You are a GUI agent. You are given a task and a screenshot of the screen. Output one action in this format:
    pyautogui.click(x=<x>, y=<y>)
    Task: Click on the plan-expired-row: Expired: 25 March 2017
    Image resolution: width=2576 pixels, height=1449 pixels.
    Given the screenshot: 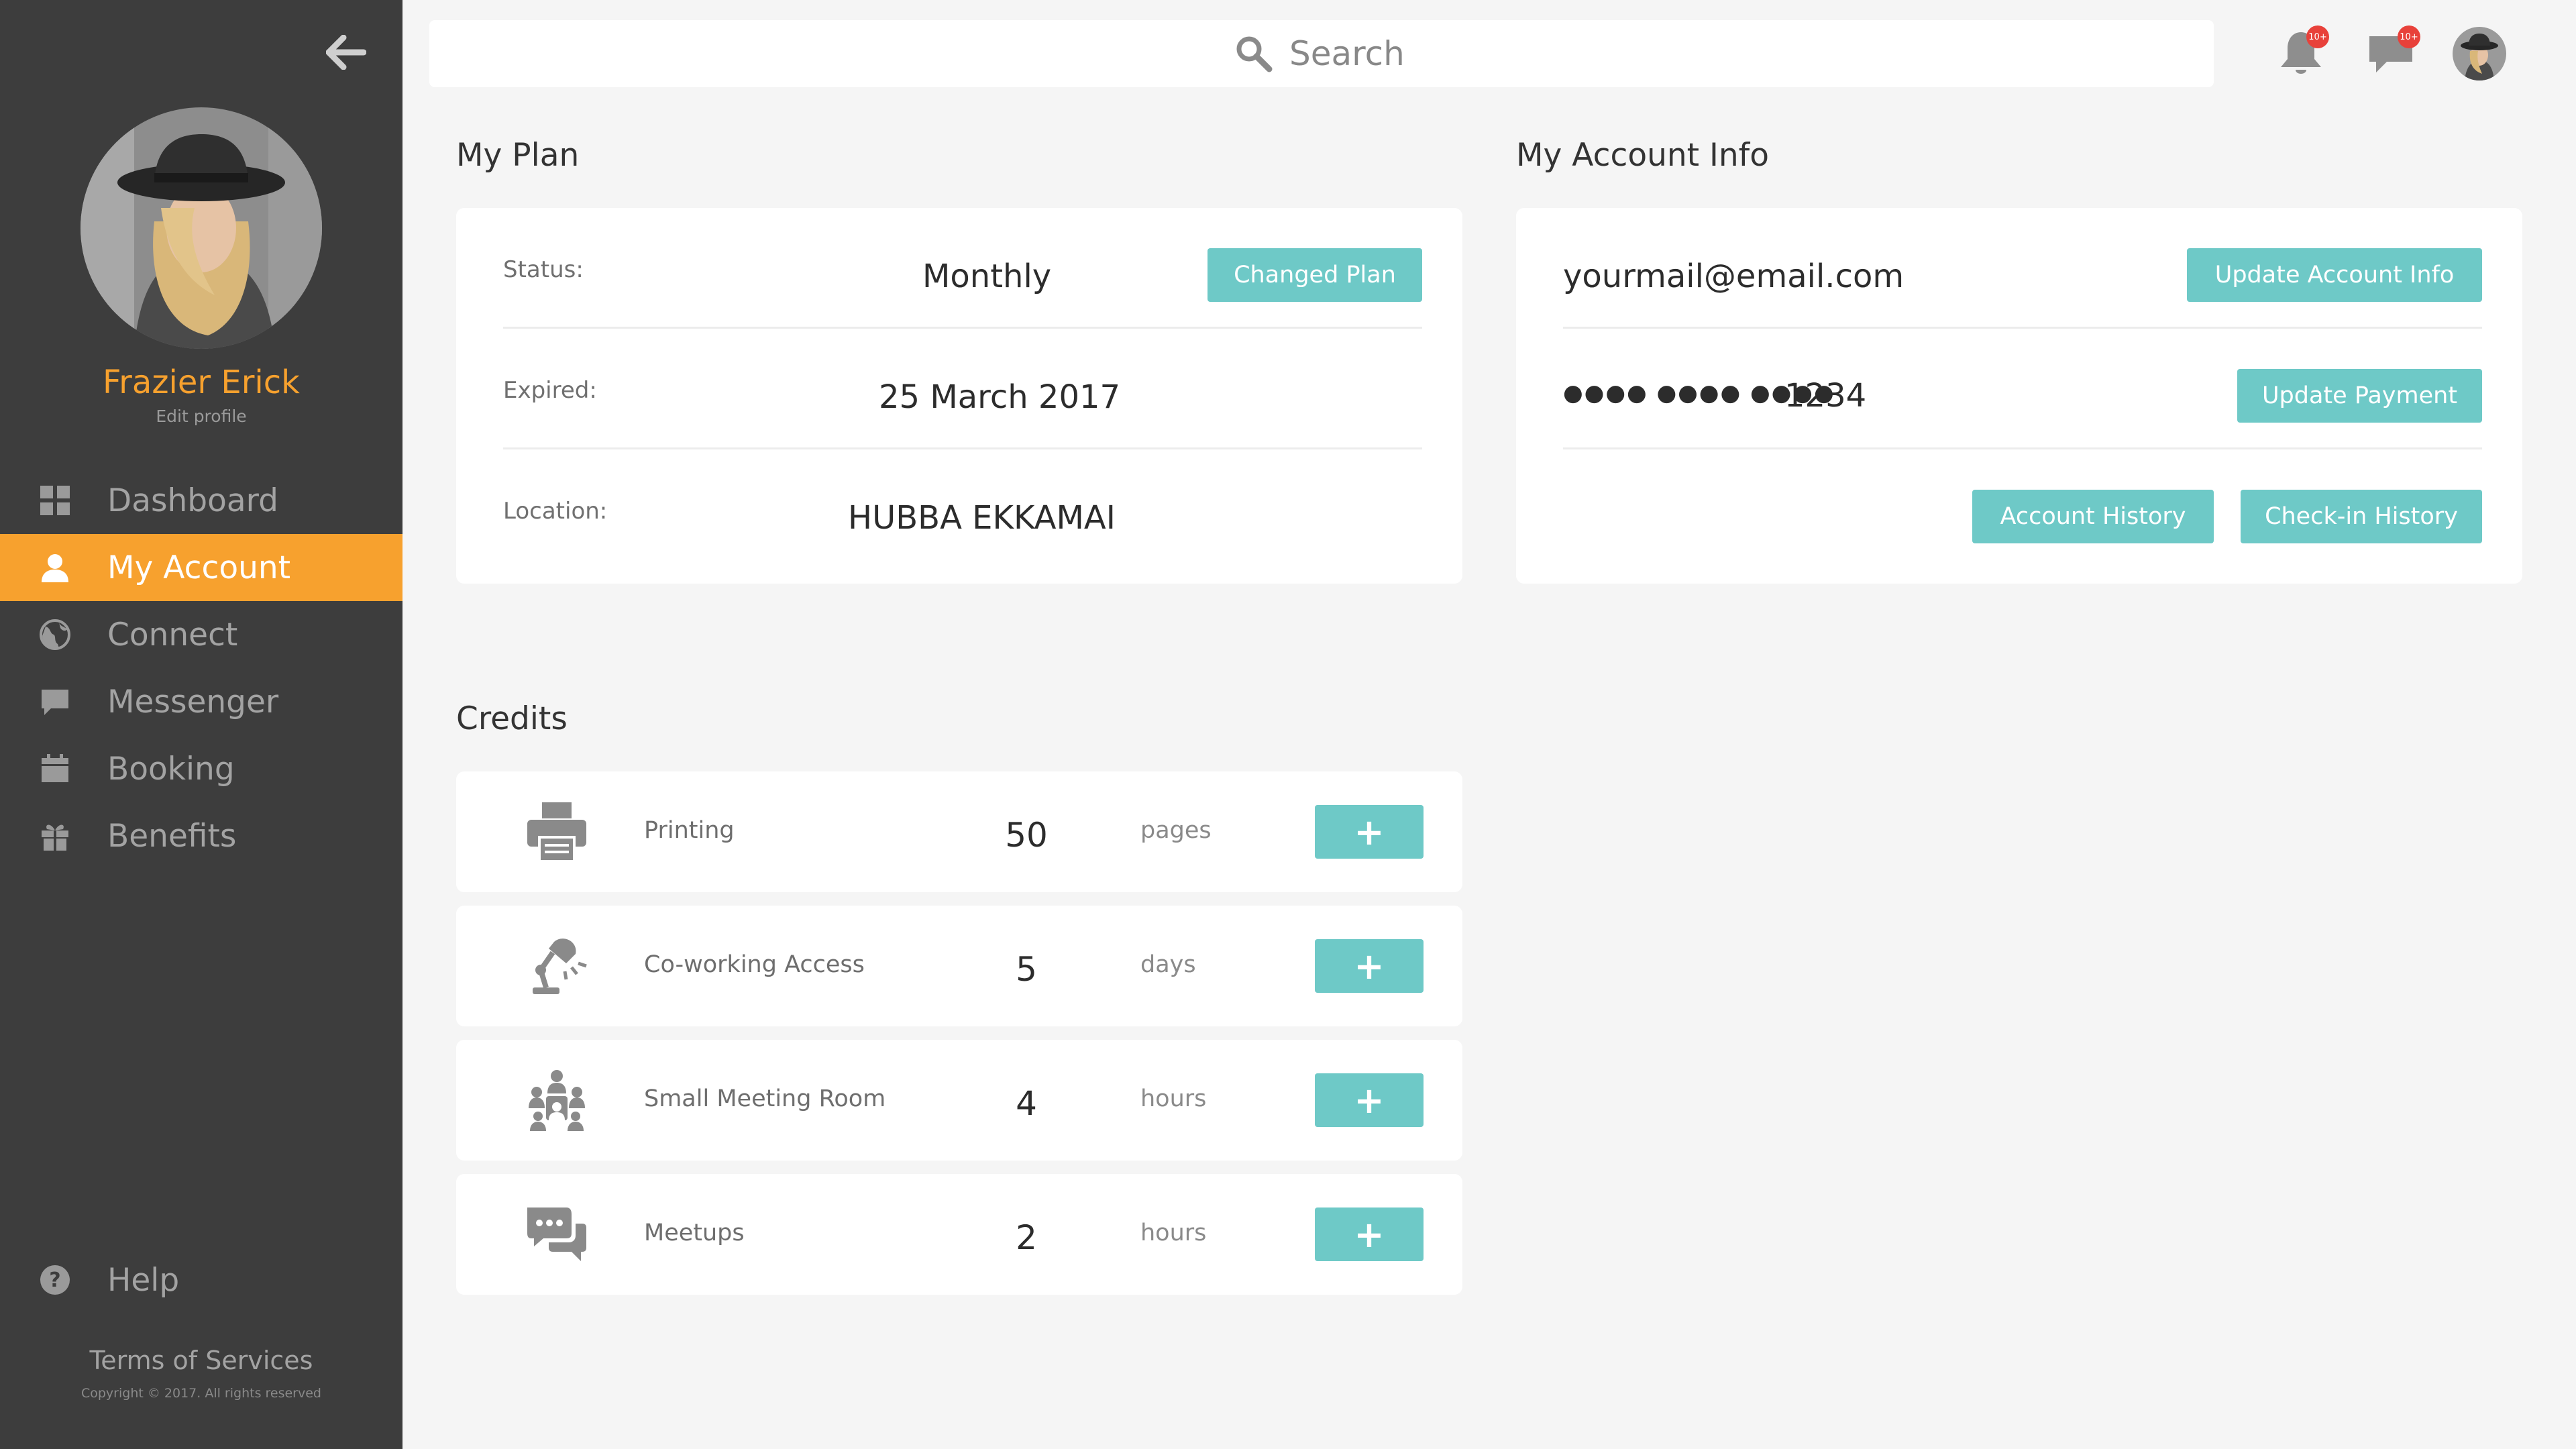 What is the action you would take?
    pyautogui.click(x=962, y=389)
    